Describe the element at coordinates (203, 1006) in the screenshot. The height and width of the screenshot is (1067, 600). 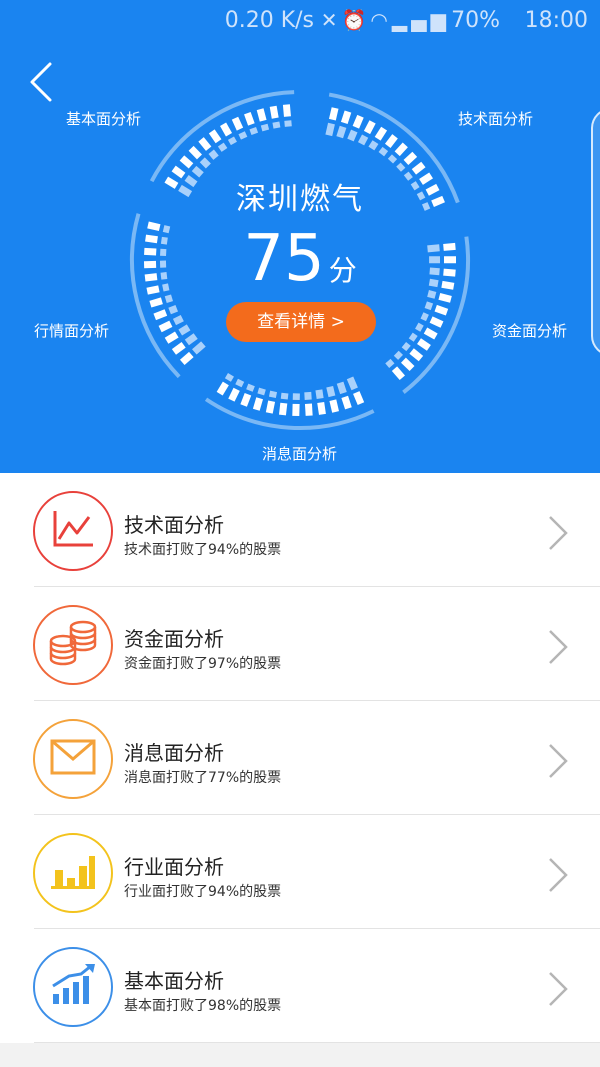
I see `row-description: 基本面打败了98%的股票` at that location.